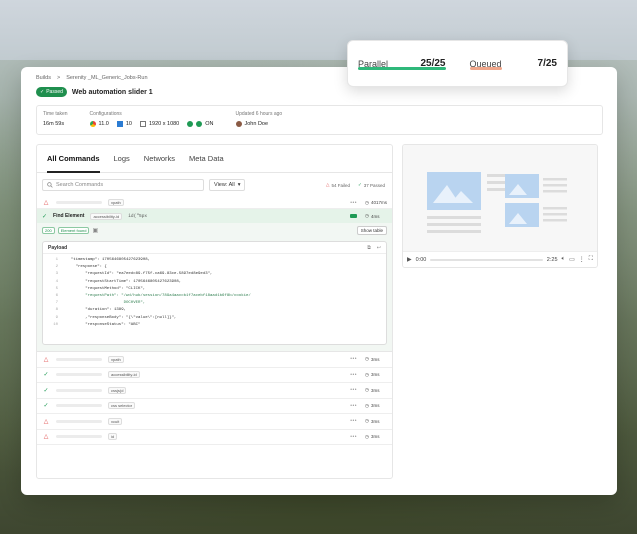  What do you see at coordinates (56, 274) in the screenshot?
I see `line-number: 3` at bounding box center [56, 274].